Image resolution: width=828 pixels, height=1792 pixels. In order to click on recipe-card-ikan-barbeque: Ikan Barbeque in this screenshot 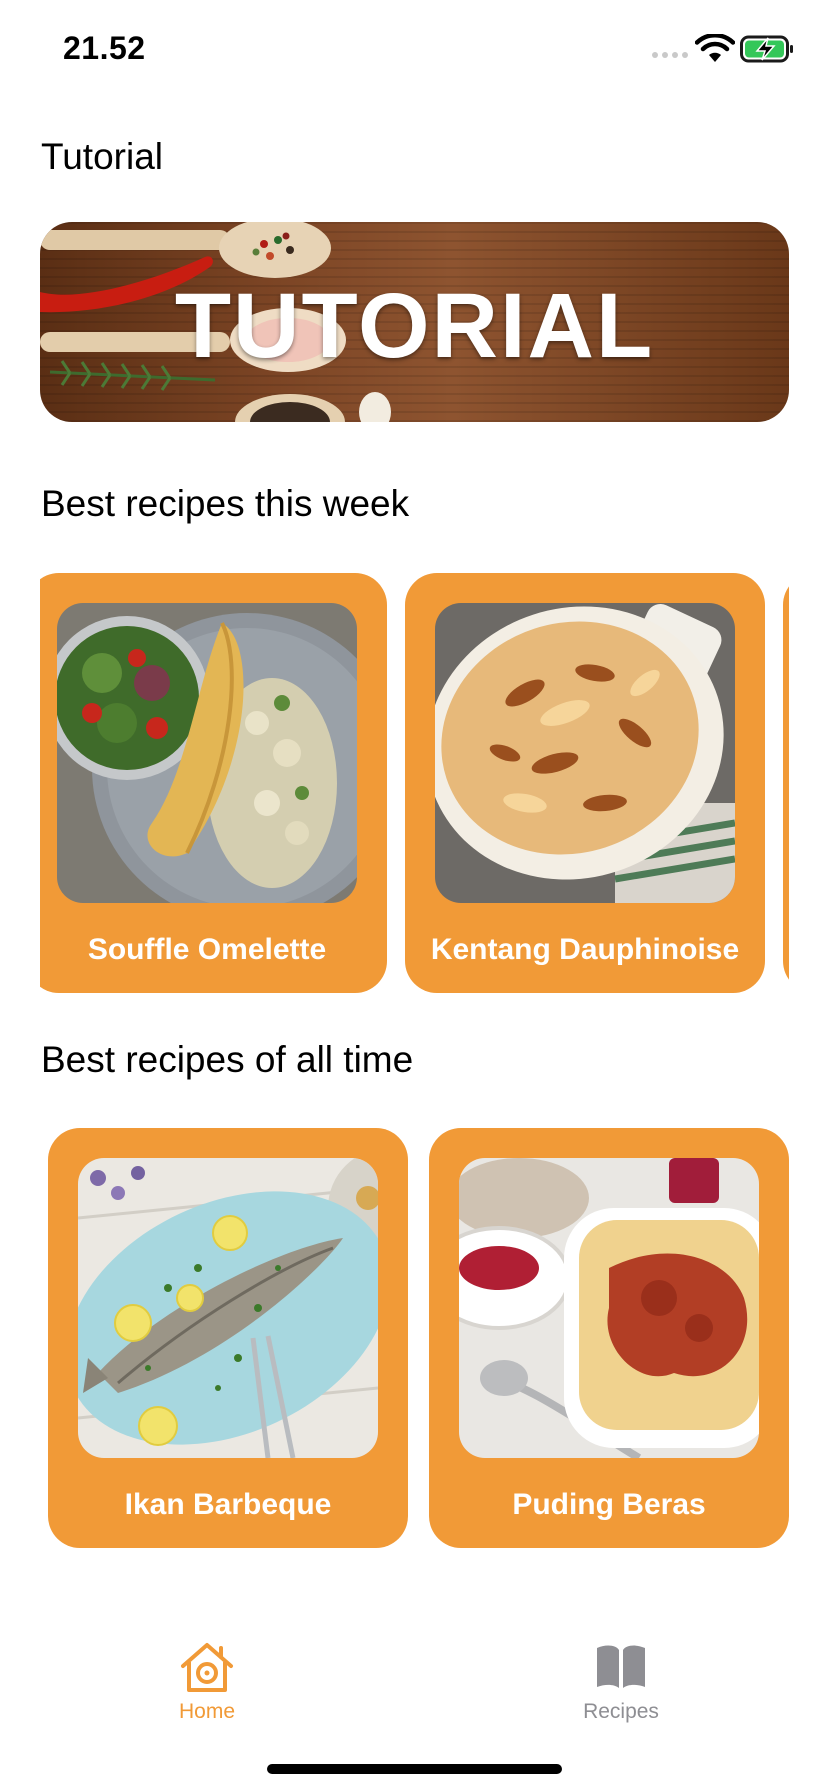, I will do `click(228, 1338)`.